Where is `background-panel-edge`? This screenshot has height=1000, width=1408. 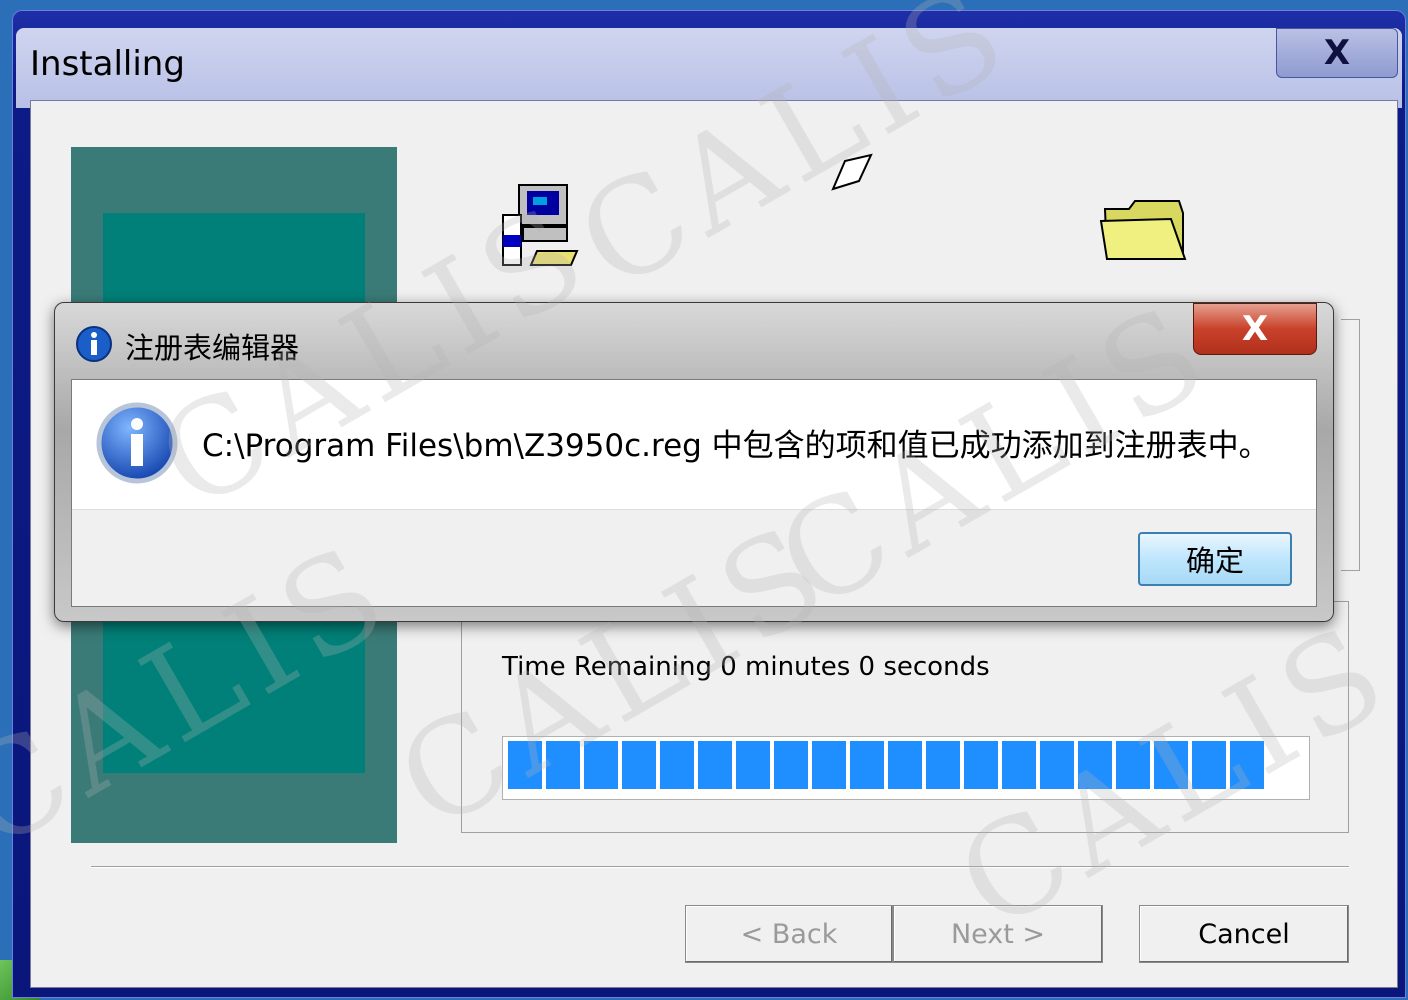
background-panel-edge is located at coordinates (1350, 445).